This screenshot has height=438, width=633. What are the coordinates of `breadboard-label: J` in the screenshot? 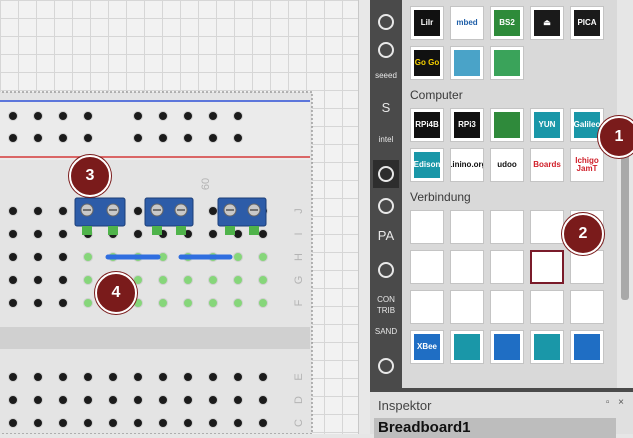 It's located at (299, 211).